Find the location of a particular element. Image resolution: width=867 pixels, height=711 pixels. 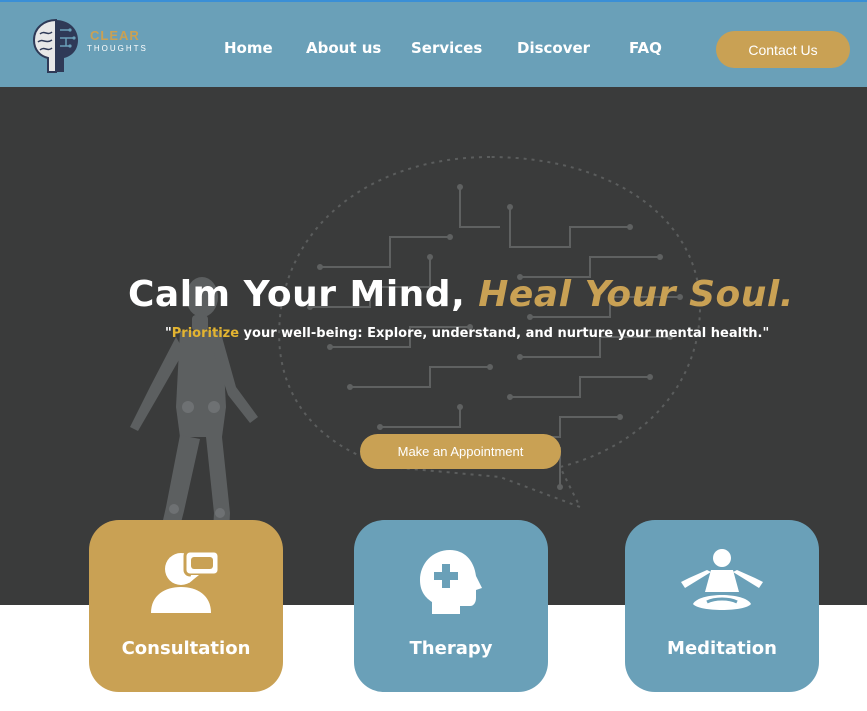

nav-link-services: Services is located at coordinates (446, 48).